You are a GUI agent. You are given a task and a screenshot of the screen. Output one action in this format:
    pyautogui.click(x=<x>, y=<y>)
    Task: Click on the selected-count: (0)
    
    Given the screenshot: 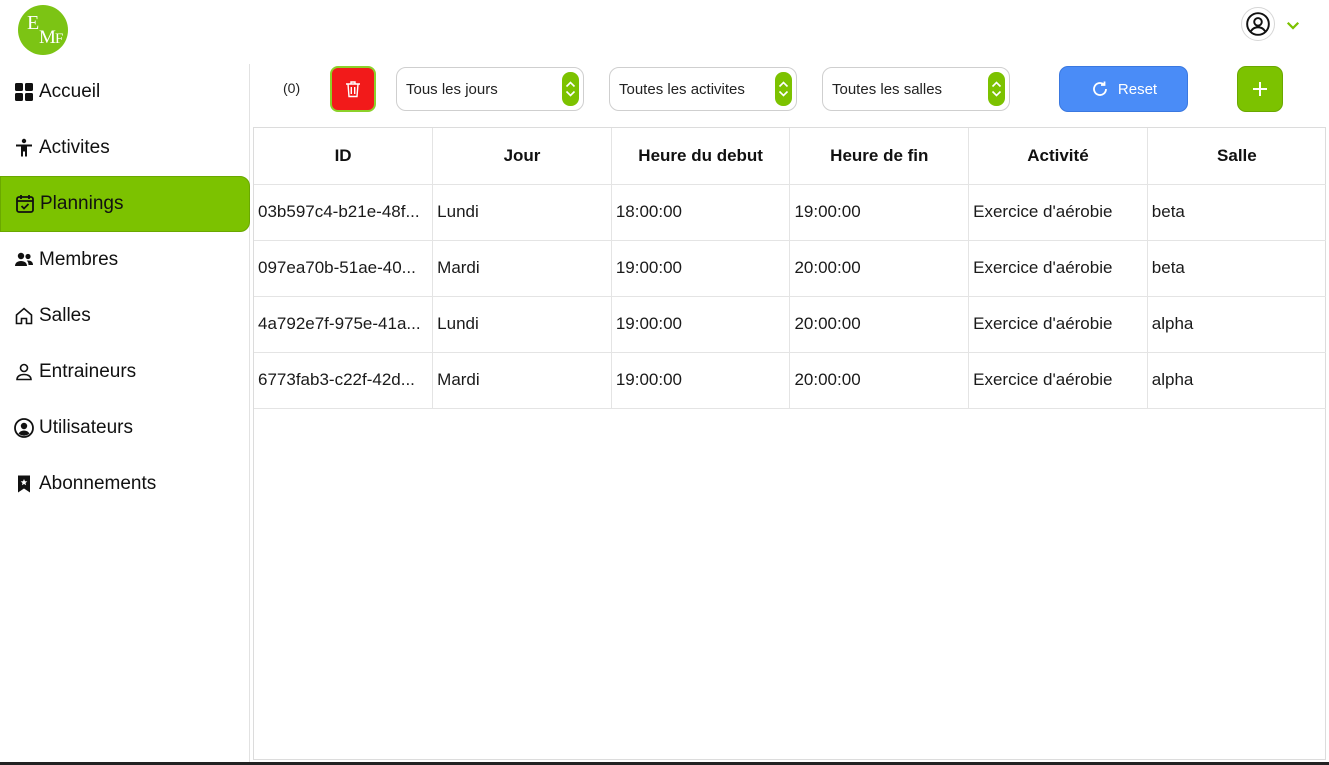 What is the action you would take?
    pyautogui.click(x=292, y=88)
    